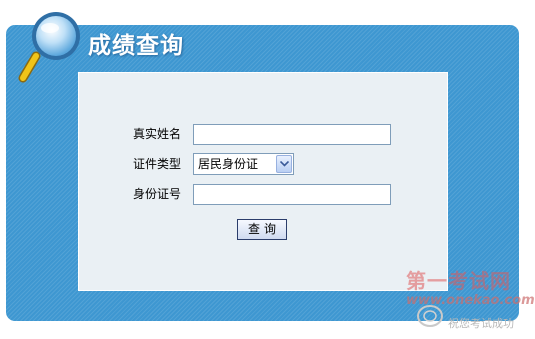 The height and width of the screenshot is (339, 535). Describe the element at coordinates (156, 164) in the screenshot. I see `id-type-label: 证件类型` at that location.